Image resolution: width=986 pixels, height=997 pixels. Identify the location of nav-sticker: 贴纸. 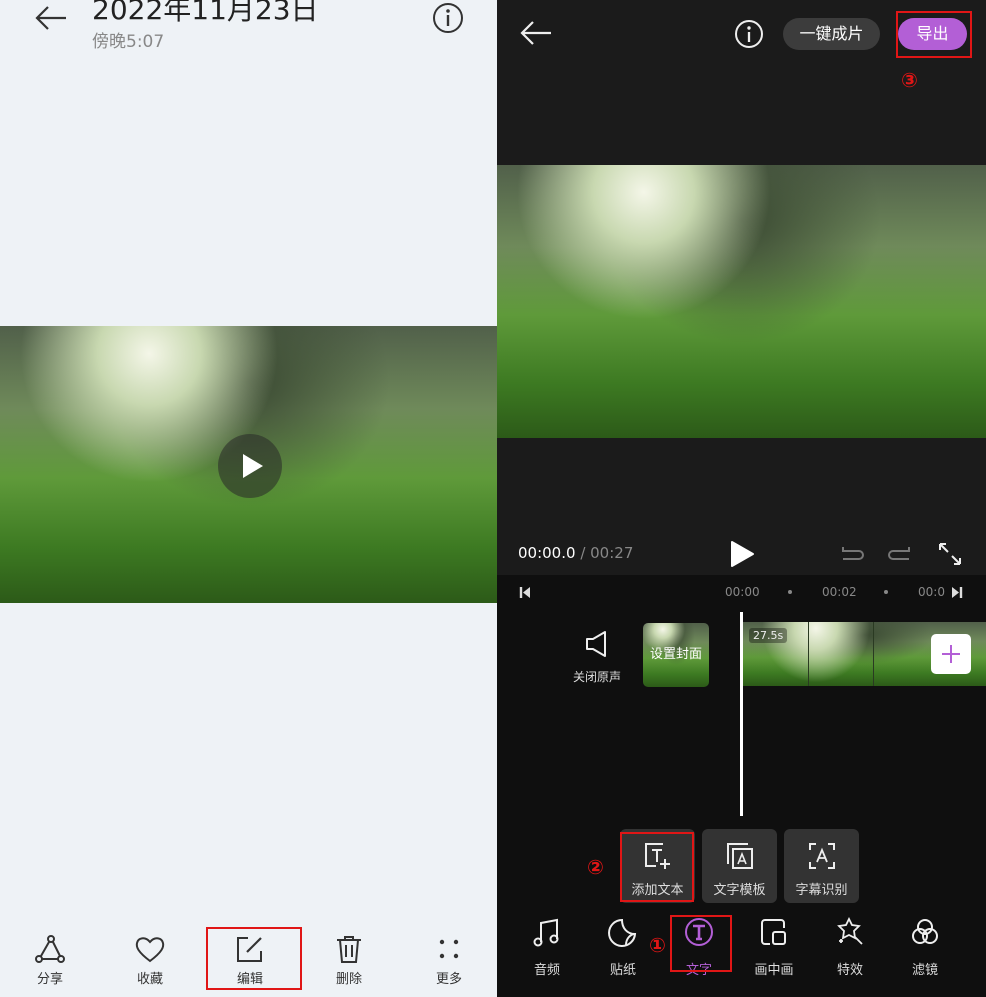
(623, 947).